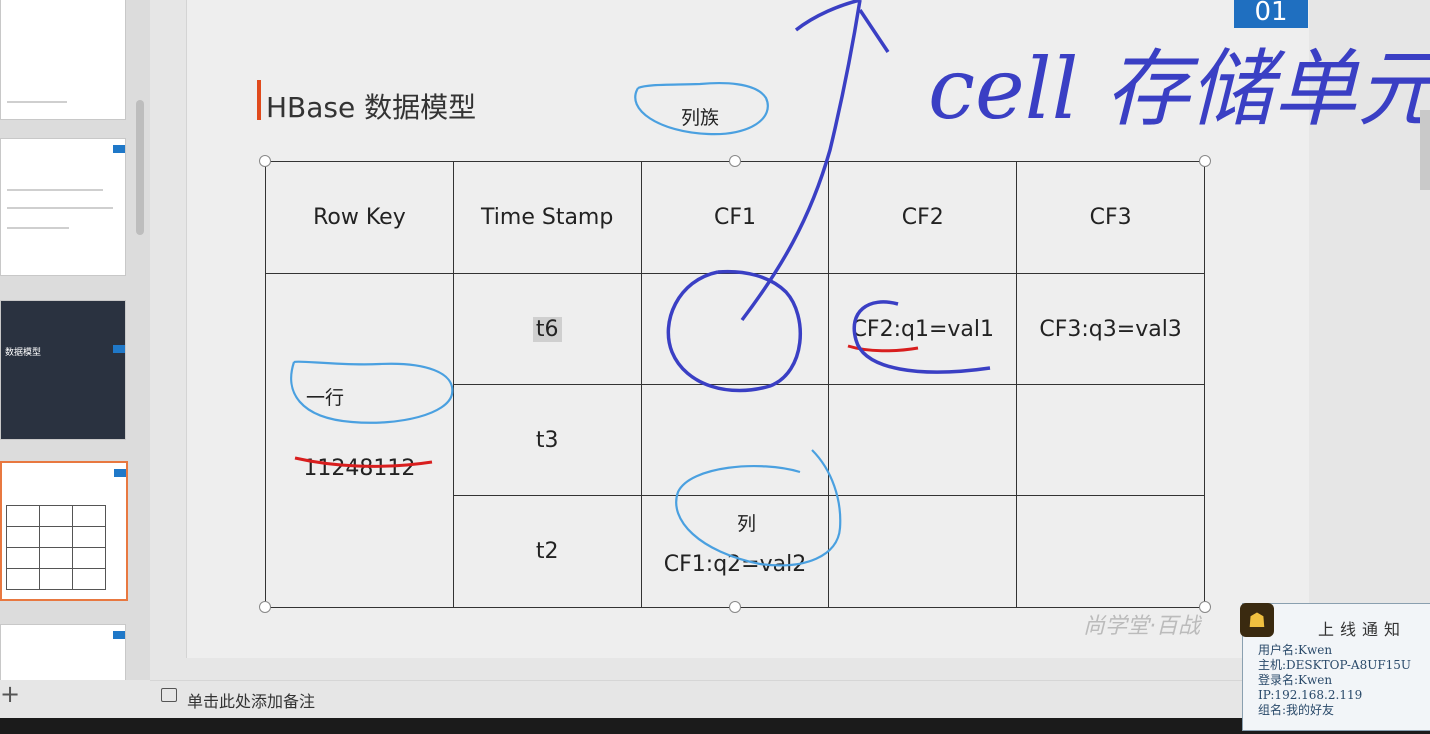  I want to click on notes-placeholder: 单击此处添加备注, so click(251, 700).